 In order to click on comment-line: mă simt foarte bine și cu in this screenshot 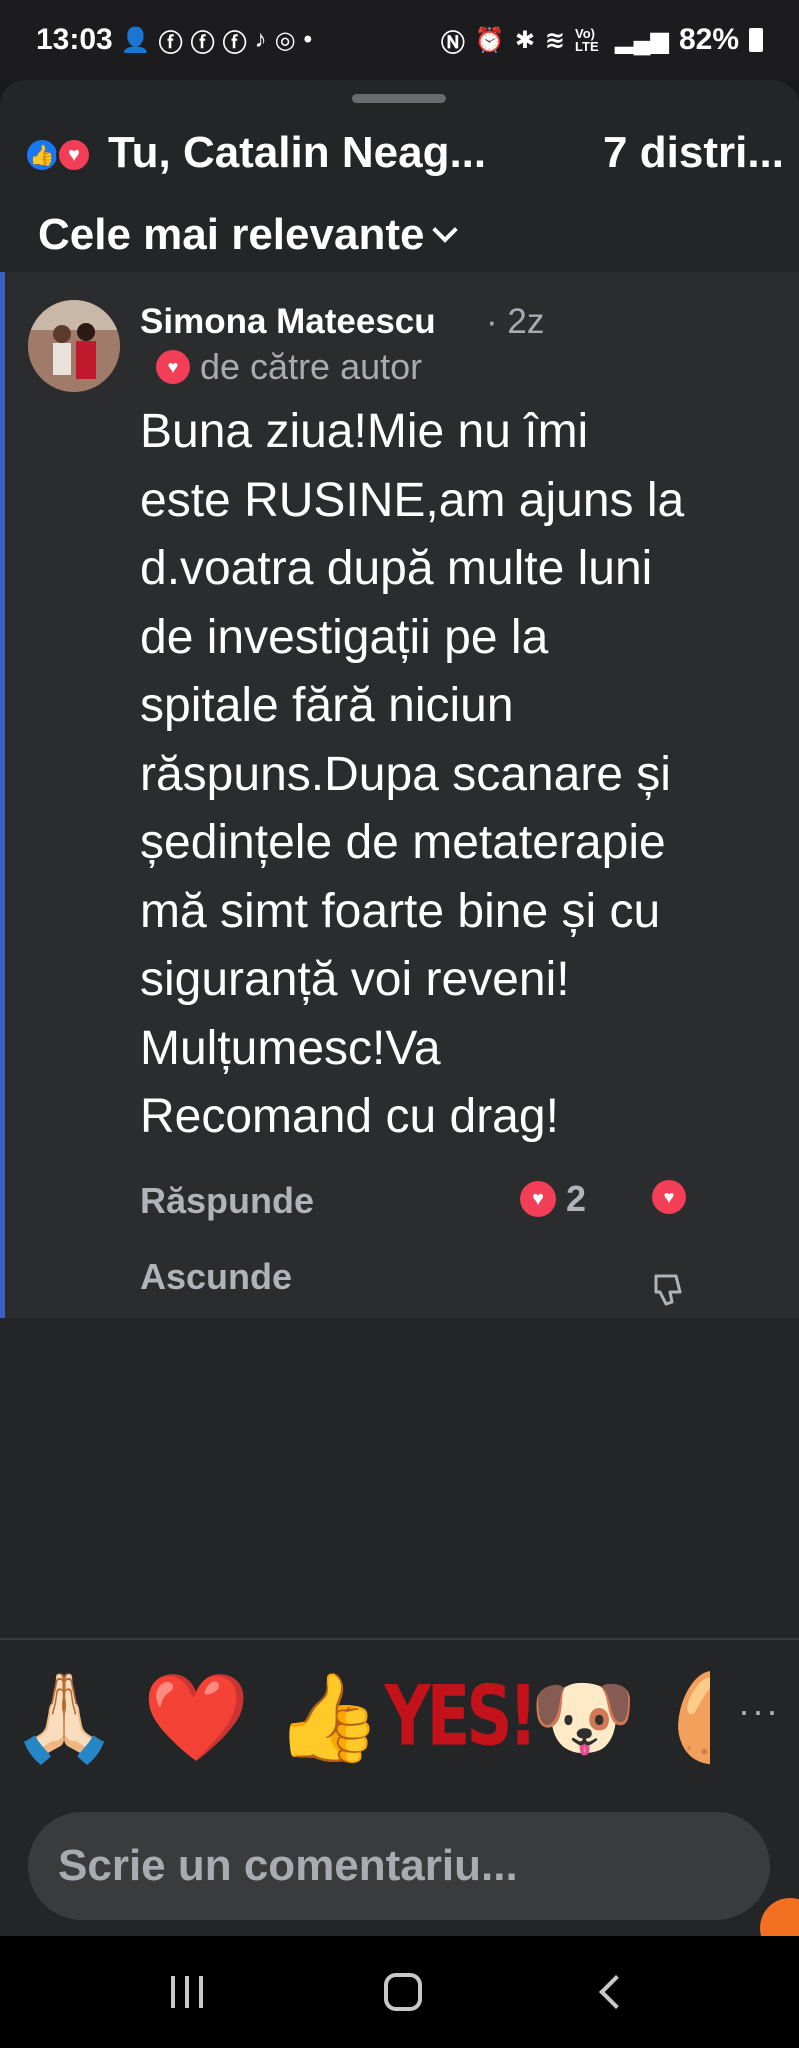, I will do `click(400, 911)`.